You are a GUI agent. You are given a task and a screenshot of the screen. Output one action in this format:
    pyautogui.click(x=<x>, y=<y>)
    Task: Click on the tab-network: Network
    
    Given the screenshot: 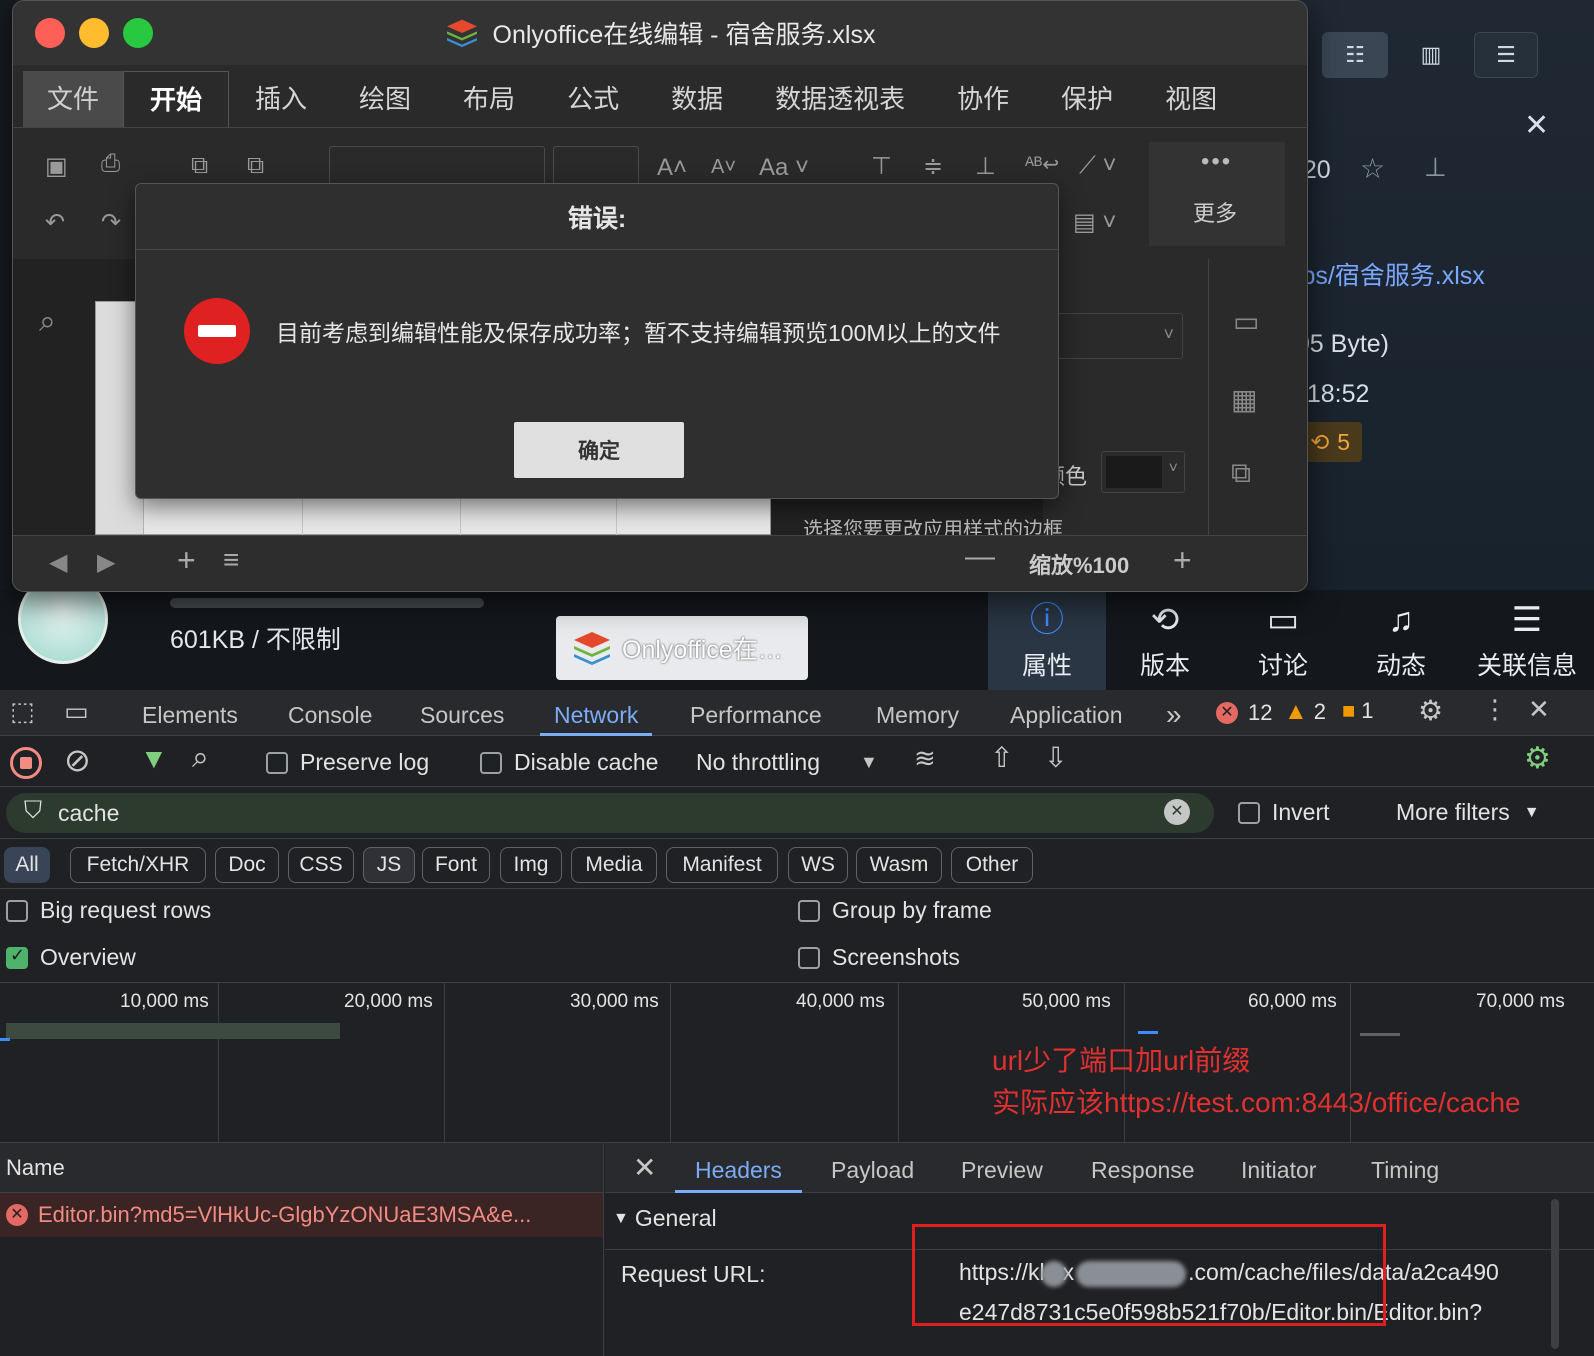 What is the action you would take?
    pyautogui.click(x=596, y=713)
    